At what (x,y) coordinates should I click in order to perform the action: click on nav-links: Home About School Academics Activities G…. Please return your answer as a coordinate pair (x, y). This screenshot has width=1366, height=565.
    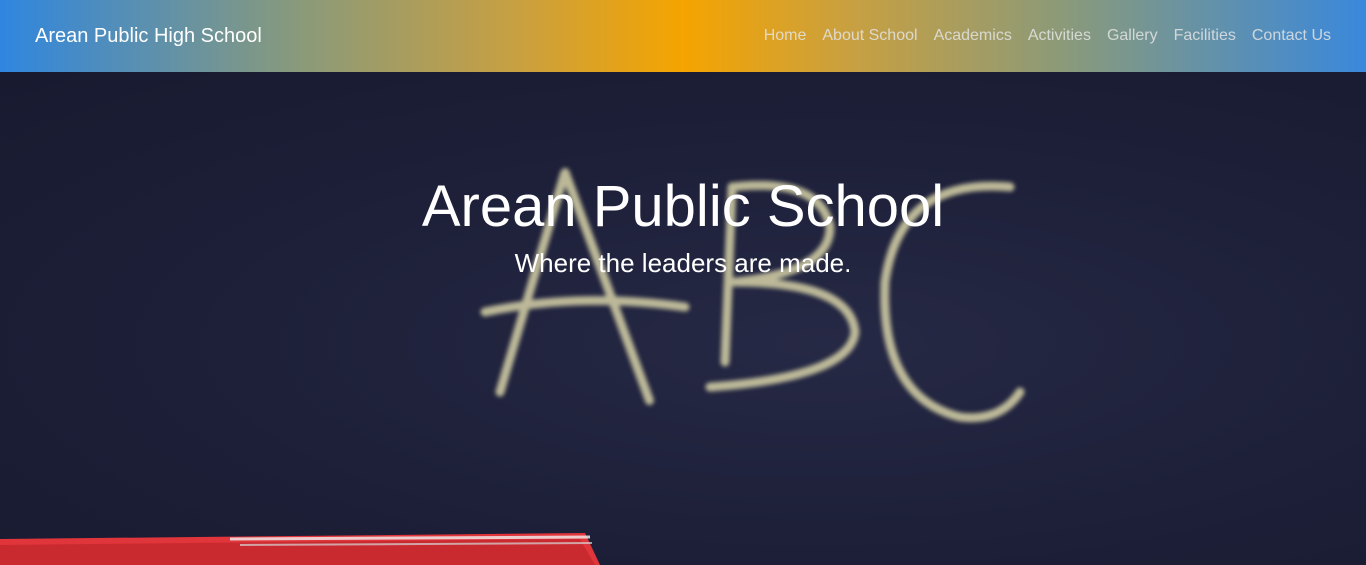
    Looking at the image, I should click on (1039, 36).